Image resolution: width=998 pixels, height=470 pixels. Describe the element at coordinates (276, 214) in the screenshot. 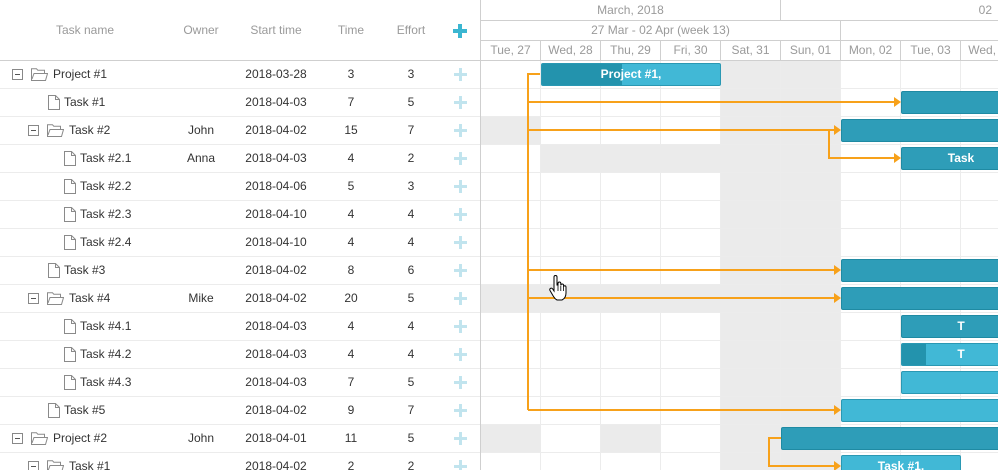

I see `task-start-time: 2018-04-10` at that location.